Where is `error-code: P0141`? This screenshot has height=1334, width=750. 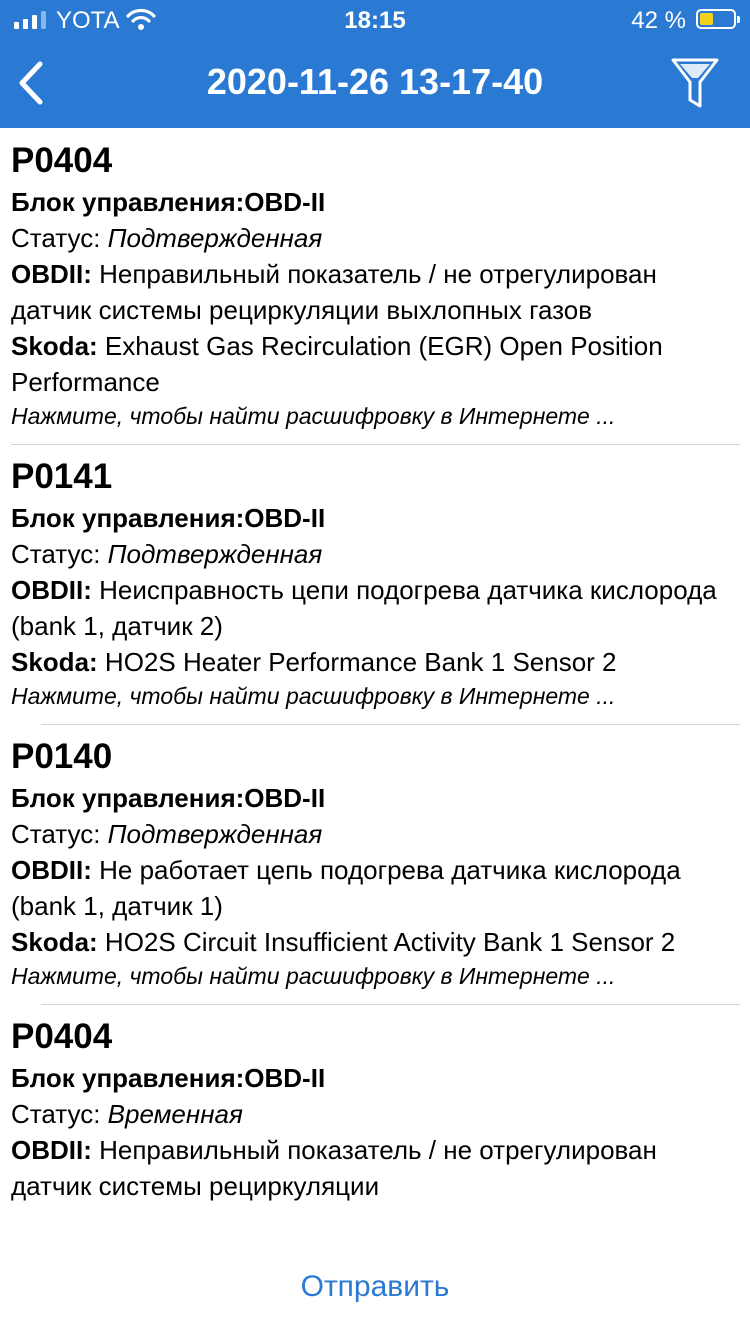 error-code: P0141 is located at coordinates (62, 476).